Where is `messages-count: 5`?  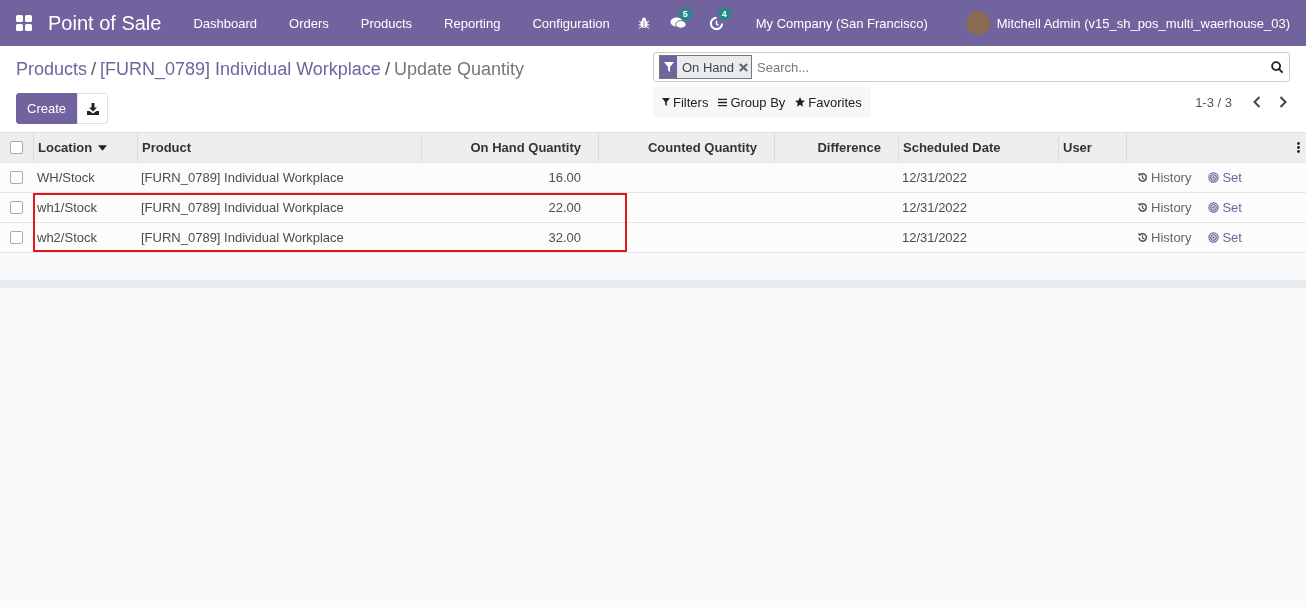
messages-count: 5 is located at coordinates (685, 14).